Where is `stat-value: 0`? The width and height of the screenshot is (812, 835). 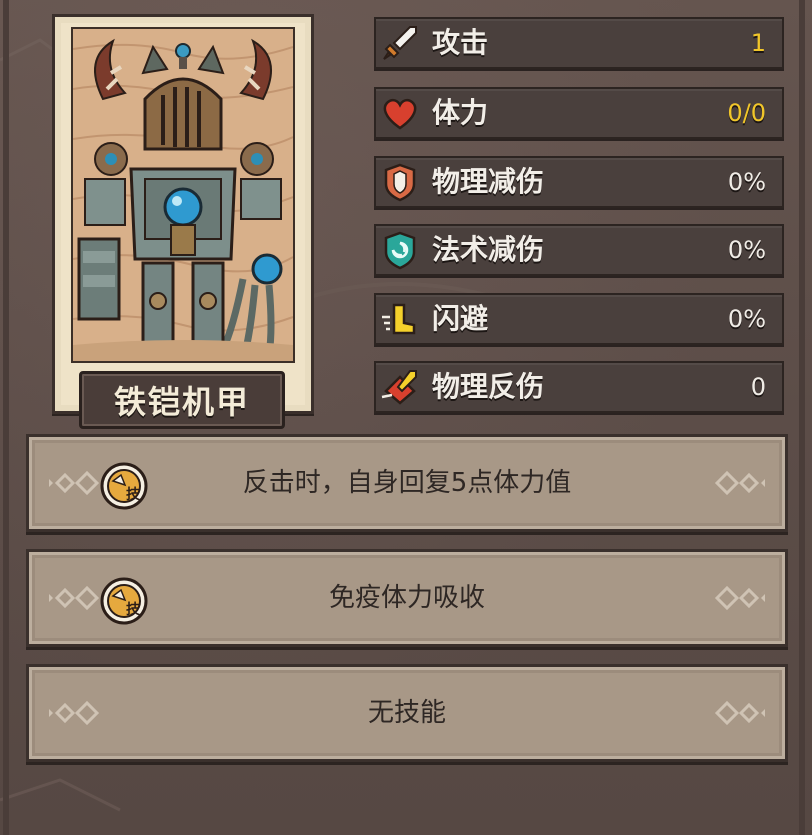
stat-value: 0 is located at coordinates (758, 387).